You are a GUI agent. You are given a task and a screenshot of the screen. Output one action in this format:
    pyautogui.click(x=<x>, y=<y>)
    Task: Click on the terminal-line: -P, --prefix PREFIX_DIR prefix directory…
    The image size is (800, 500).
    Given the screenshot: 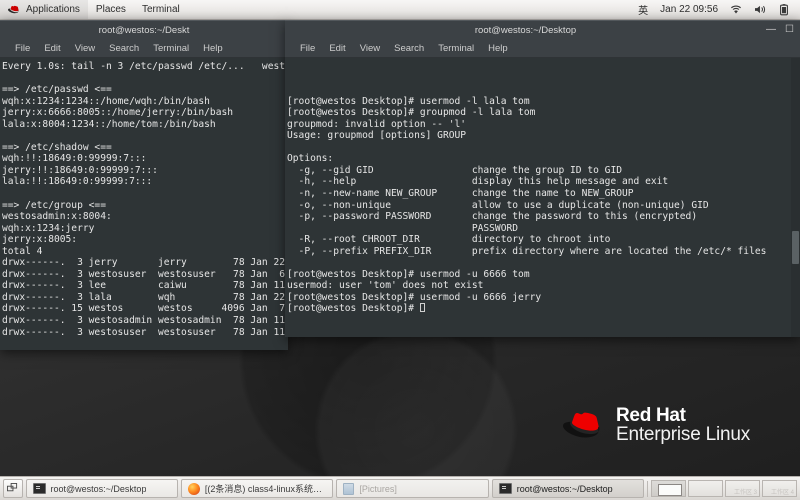 What is the action you would take?
    pyautogui.click(x=527, y=251)
    